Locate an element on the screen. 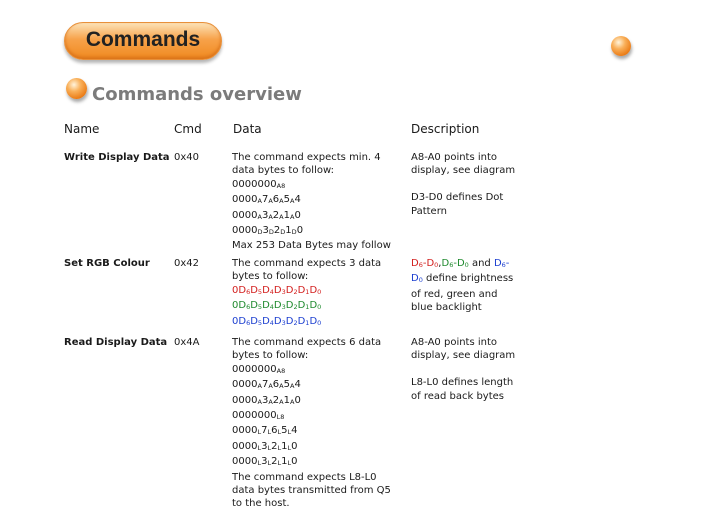 The width and height of the screenshot is (720, 511). description-line: of read back bytes is located at coordinates (458, 396).